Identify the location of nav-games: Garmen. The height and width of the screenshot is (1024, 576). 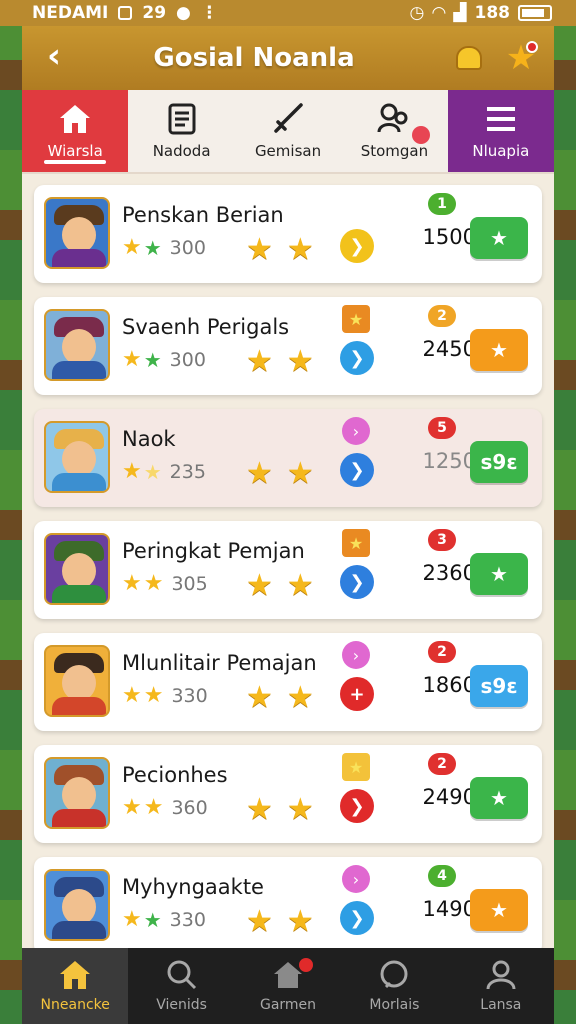
(288, 986).